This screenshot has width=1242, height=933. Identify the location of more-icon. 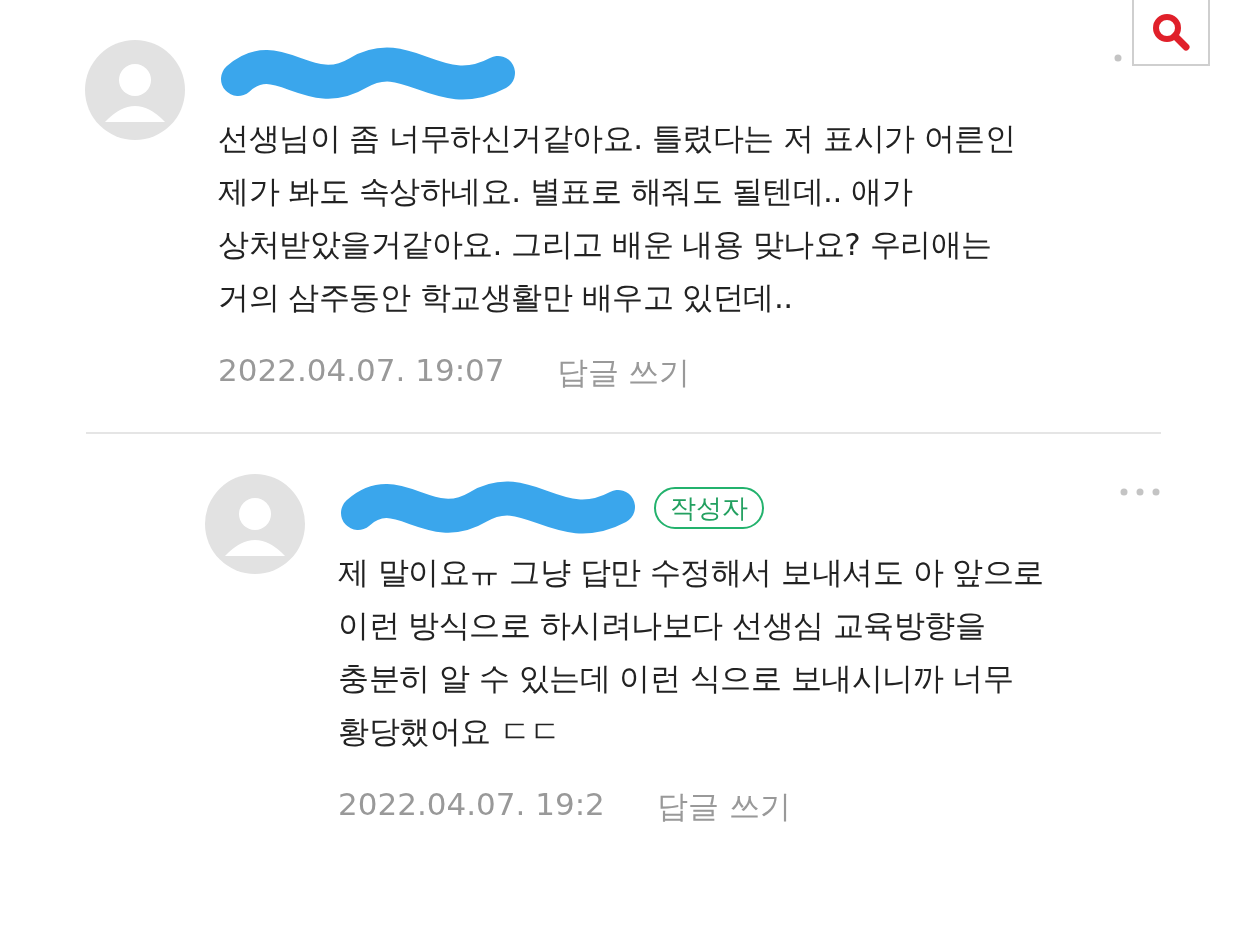
(1140, 492).